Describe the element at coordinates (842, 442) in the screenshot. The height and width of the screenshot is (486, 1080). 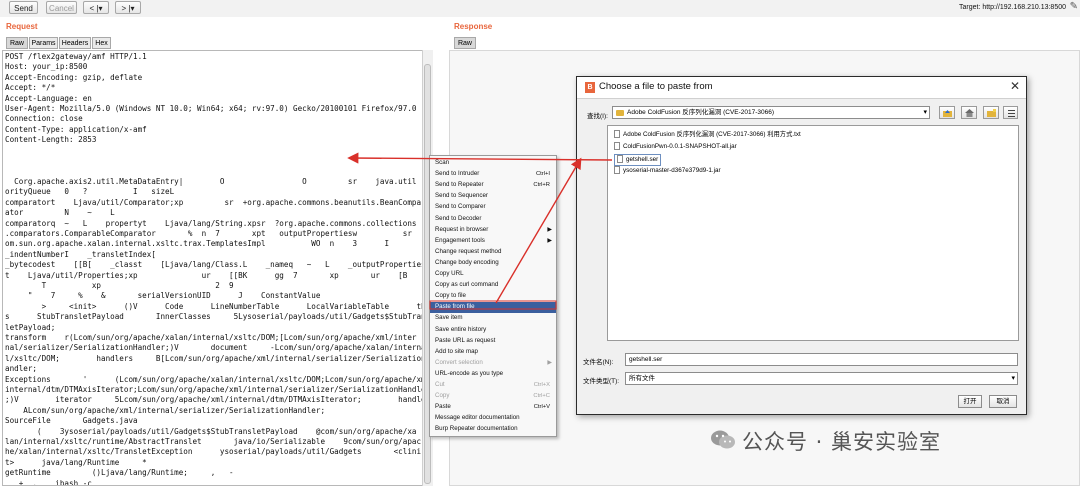
I see `watermark-text: 公众号 · 巢安实验室` at that location.